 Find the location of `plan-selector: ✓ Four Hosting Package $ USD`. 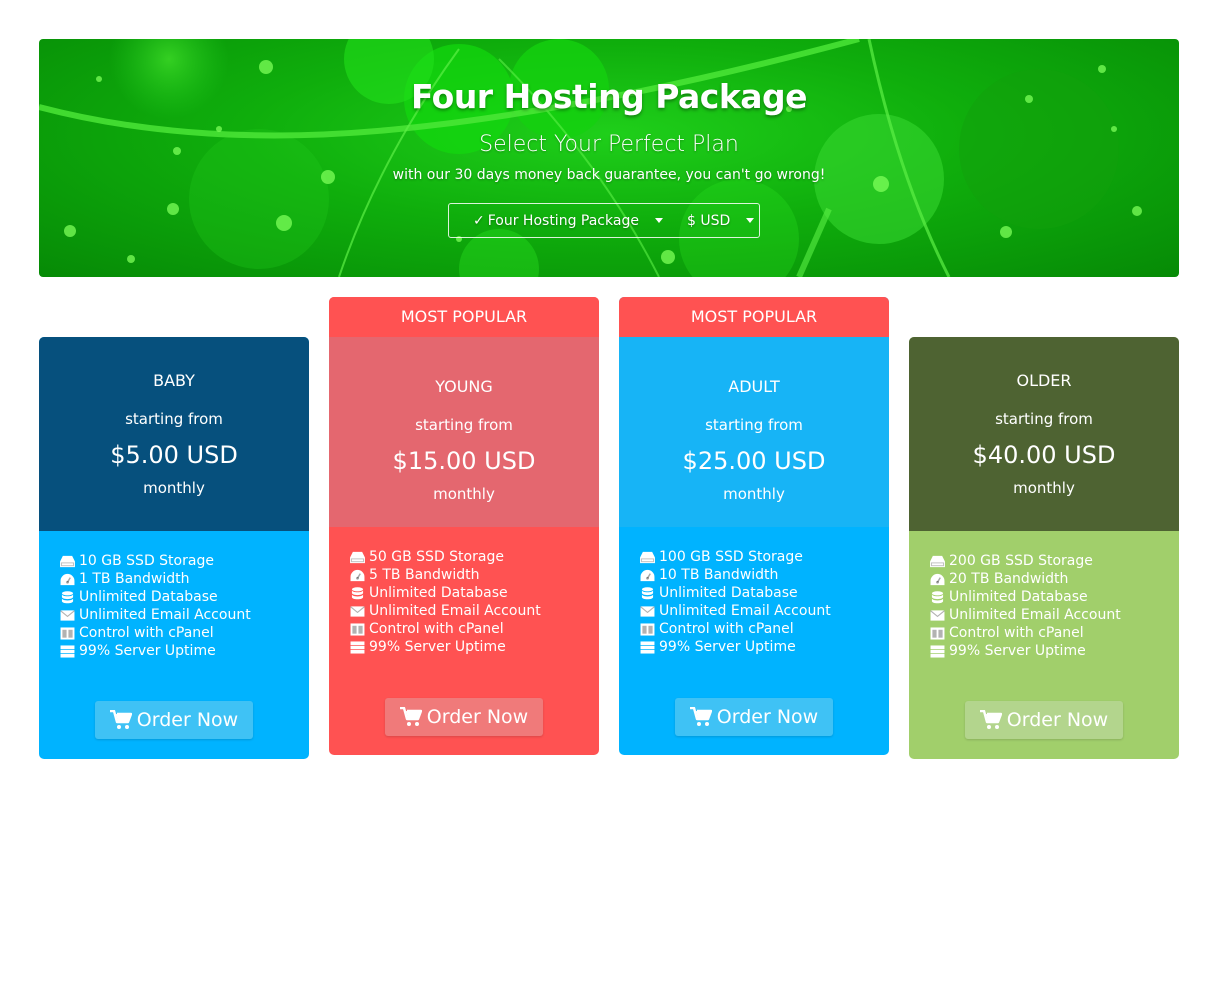

plan-selector: ✓ Four Hosting Package $ USD is located at coordinates (604, 220).